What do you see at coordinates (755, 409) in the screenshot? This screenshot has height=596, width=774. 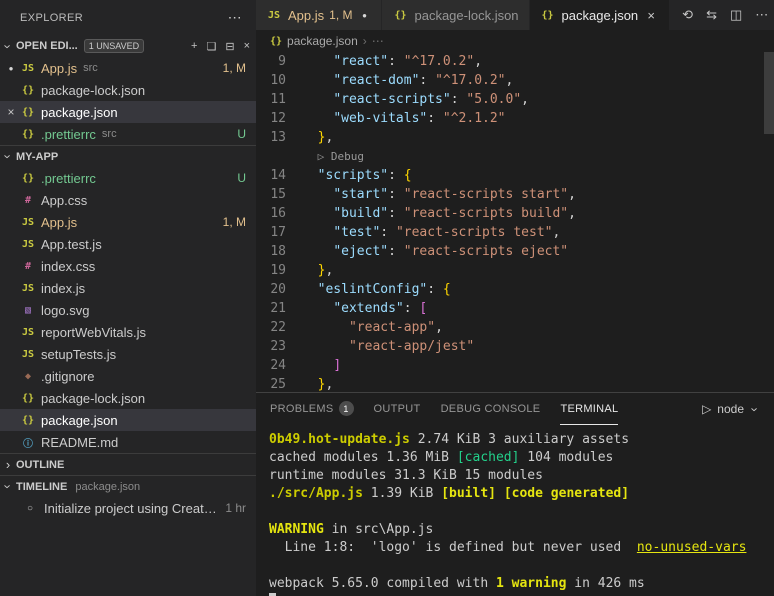 I see `chevron-down-icon: ›` at bounding box center [755, 409].